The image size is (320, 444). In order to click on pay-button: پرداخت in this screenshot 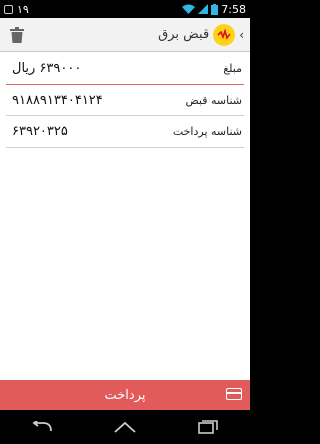, I will do `click(125, 395)`.